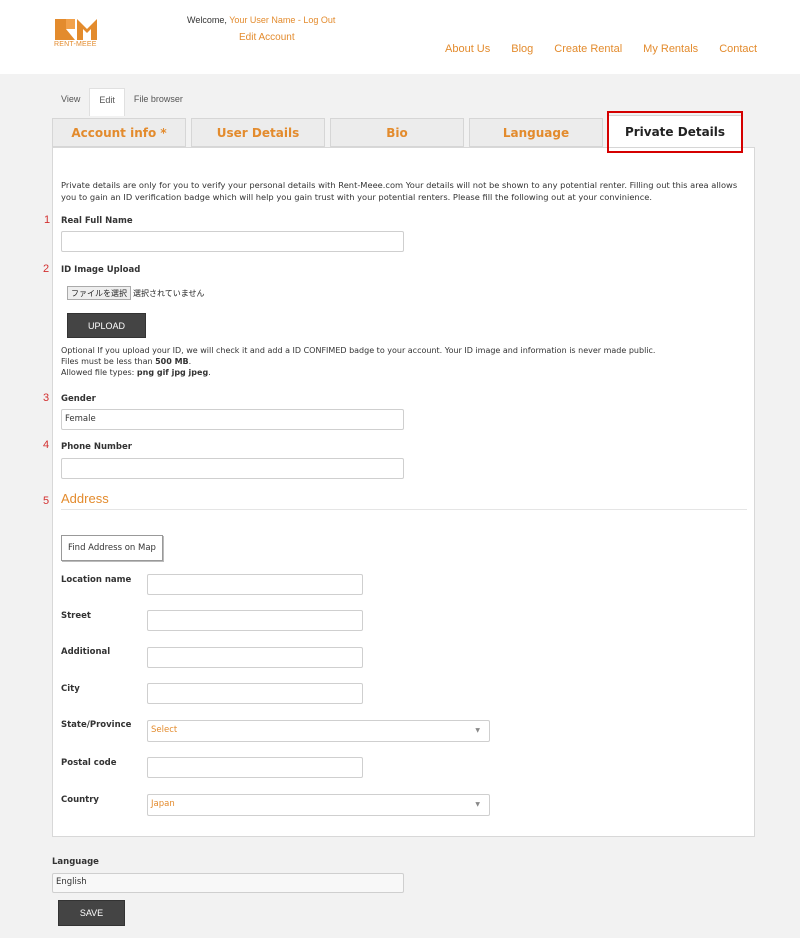  What do you see at coordinates (107, 102) in the screenshot?
I see `tab-edit: Edit` at bounding box center [107, 102].